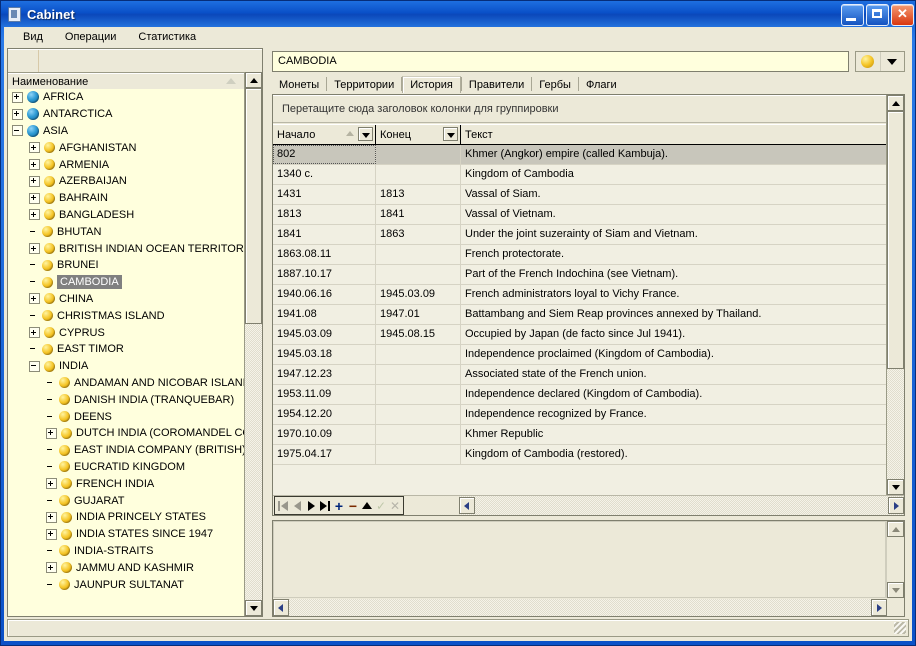  Describe the element at coordinates (467, 505) in the screenshot. I see `scroll-left-button` at that location.